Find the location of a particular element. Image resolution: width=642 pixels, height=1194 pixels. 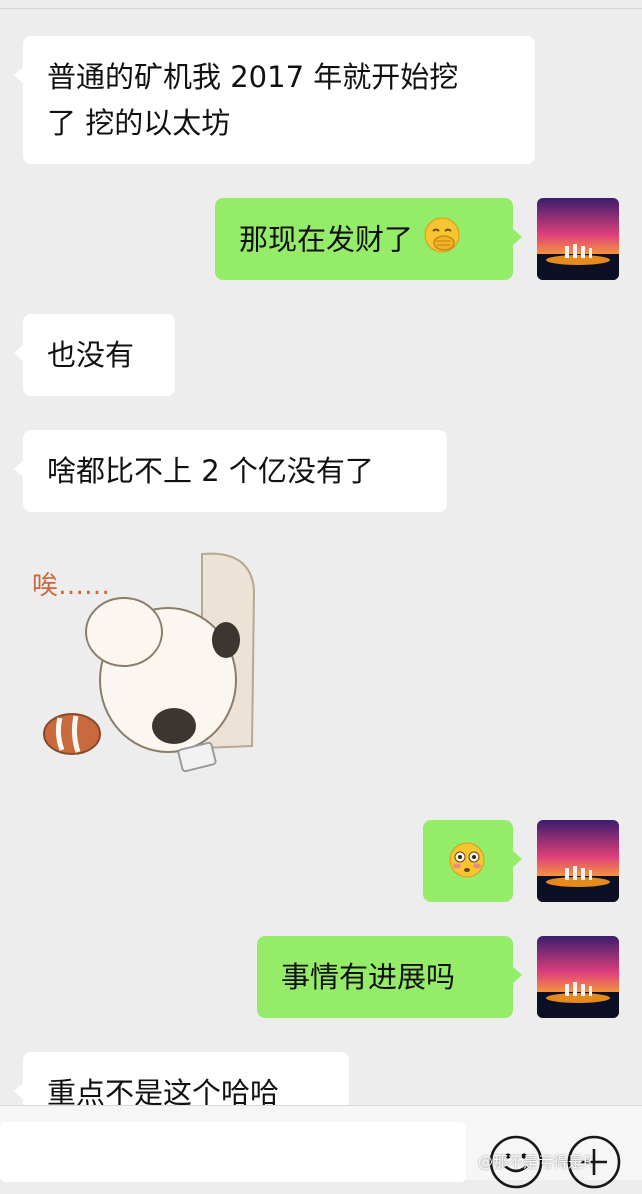

incoming-message-bubble: 啥都比不上 2 个亿没有了 is located at coordinates (230, 471).